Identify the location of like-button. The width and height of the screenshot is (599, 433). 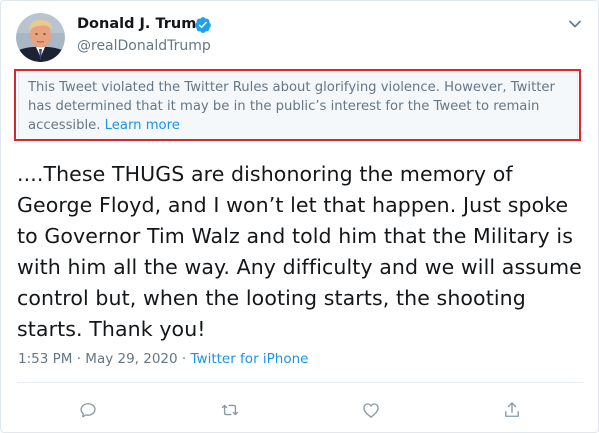
(371, 410).